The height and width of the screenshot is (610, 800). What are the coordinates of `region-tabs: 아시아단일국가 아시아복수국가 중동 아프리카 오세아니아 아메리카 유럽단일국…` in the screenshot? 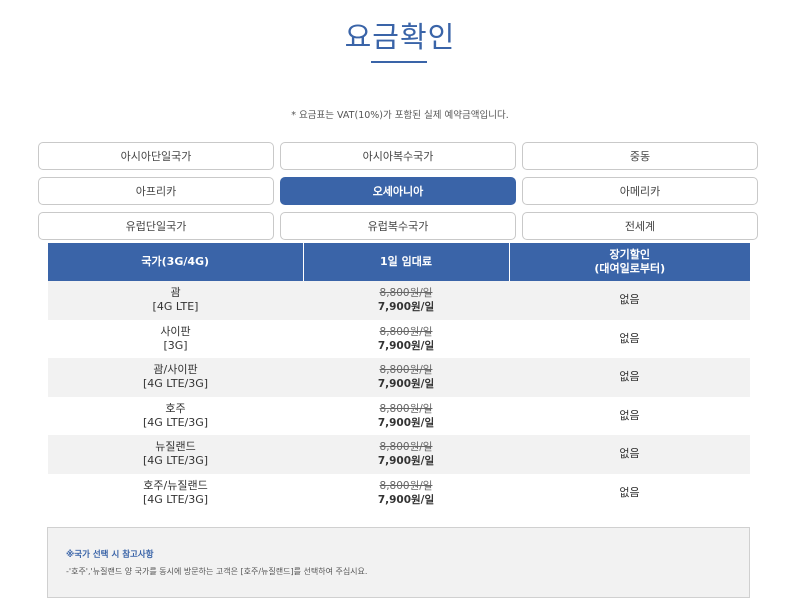 It's located at (399, 191).